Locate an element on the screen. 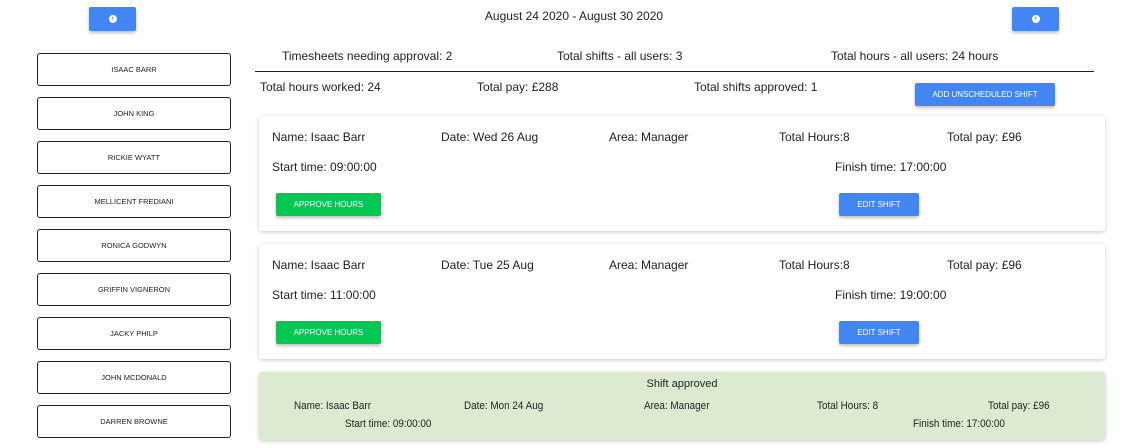 The width and height of the screenshot is (1129, 448). shift-approved-status: Shift approved is located at coordinates (682, 384).